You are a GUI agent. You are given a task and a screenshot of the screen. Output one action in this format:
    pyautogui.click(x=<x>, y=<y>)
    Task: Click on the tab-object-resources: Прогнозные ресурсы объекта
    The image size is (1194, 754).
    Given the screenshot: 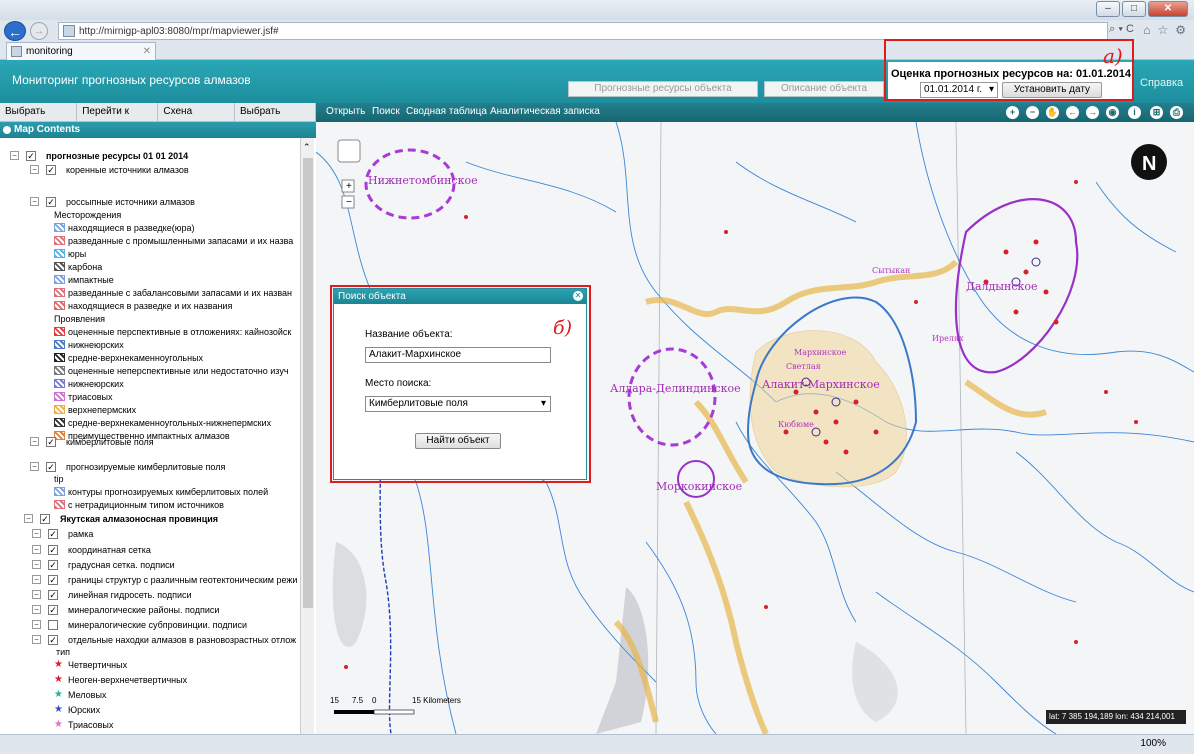 What is the action you would take?
    pyautogui.click(x=663, y=89)
    